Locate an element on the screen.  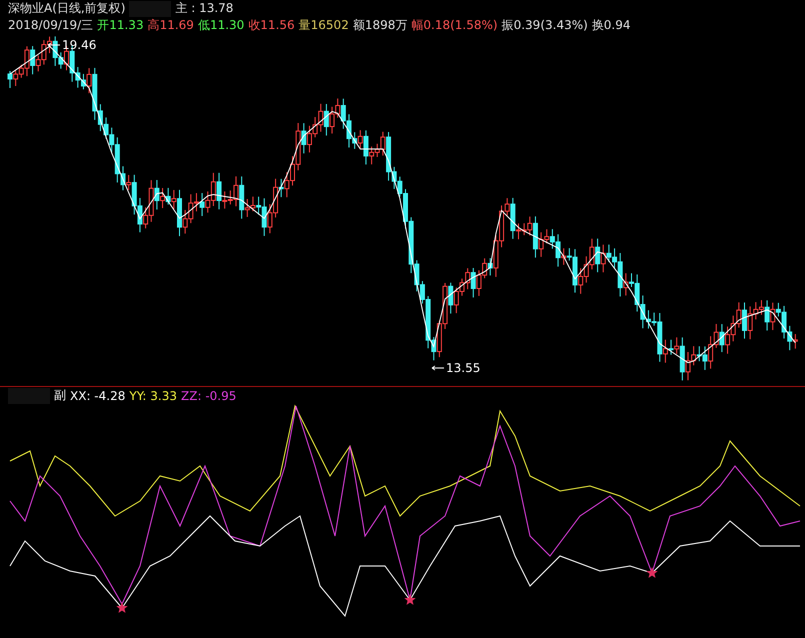
quote-value: 高11.69 is located at coordinates (171, 25).